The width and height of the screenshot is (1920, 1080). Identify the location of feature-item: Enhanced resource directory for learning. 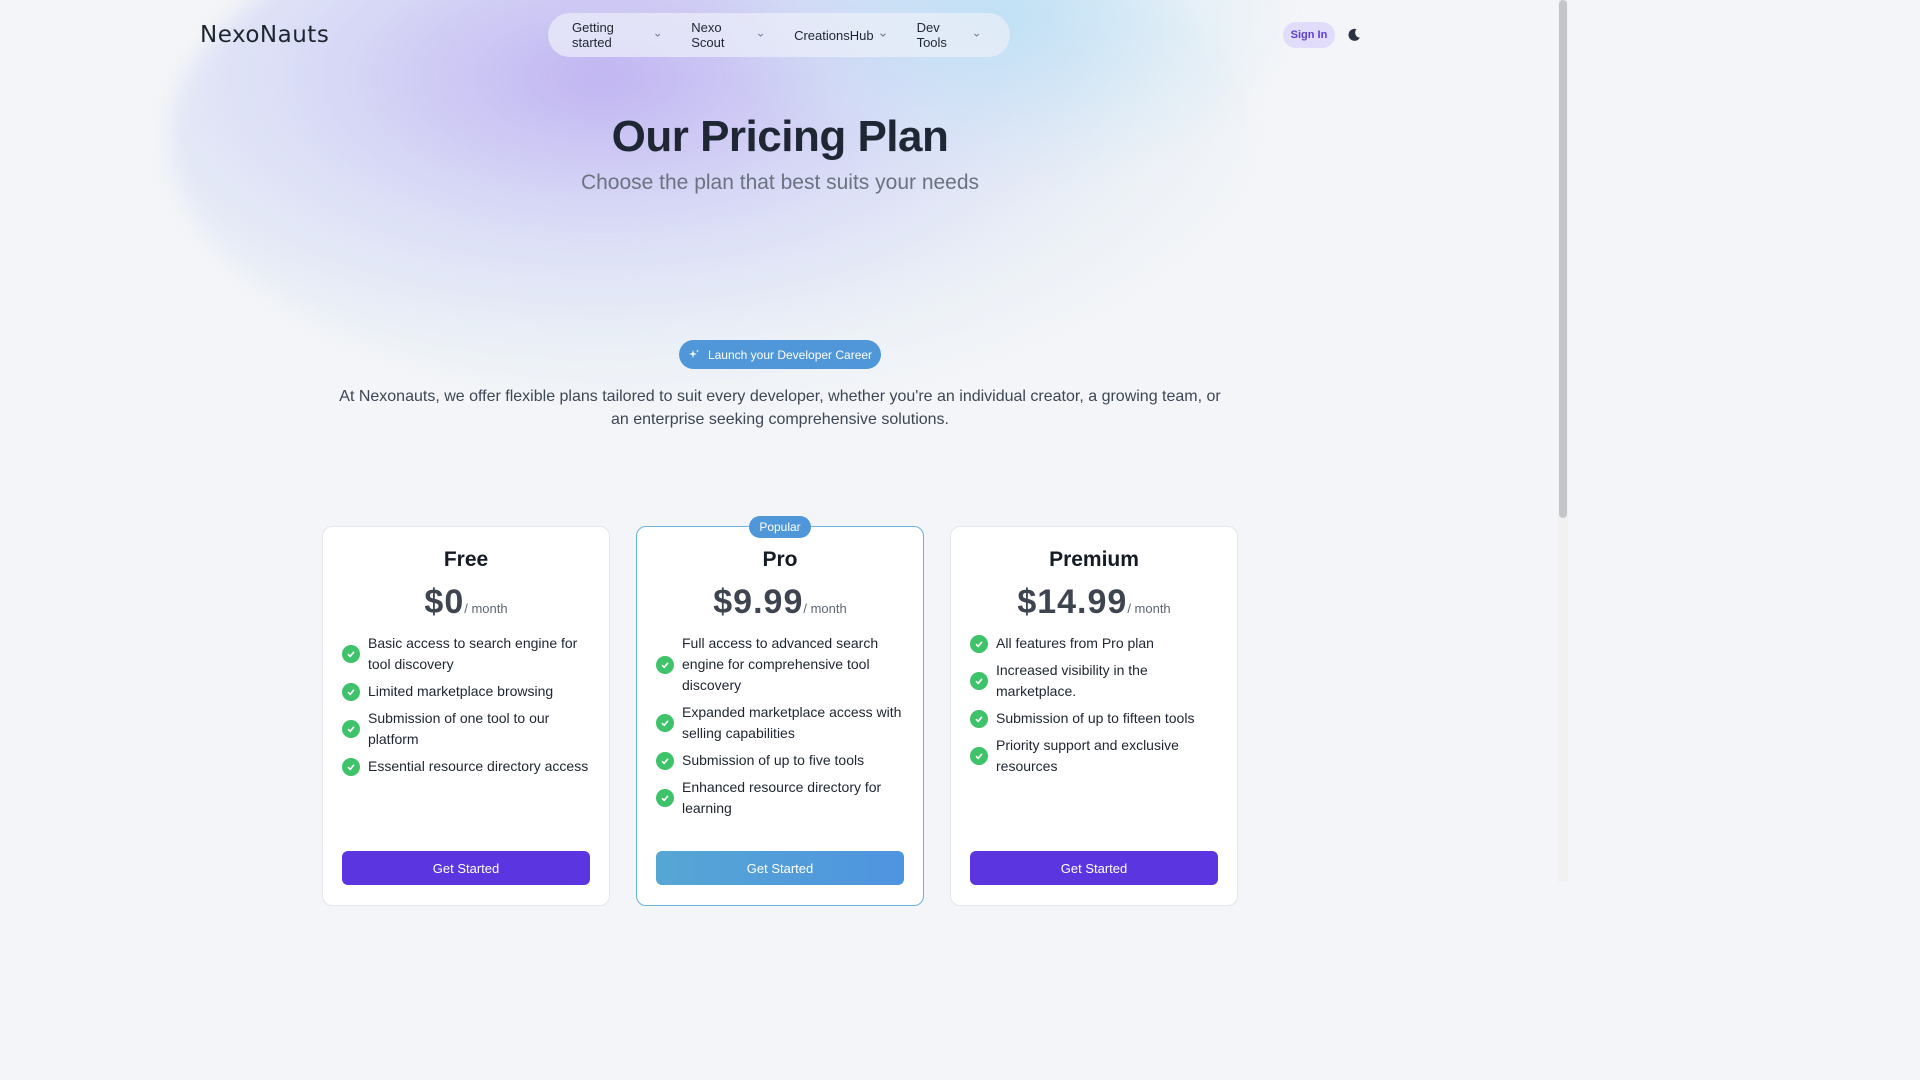
(782, 798).